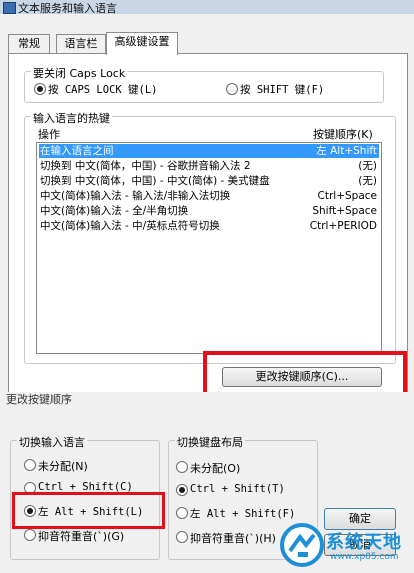 This screenshot has height=573, width=414. I want to click on shift-radio, so click(232, 89).